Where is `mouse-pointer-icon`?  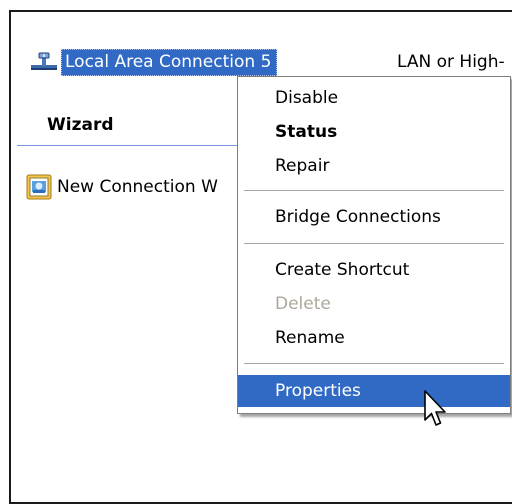
mouse-pointer-icon is located at coordinates (435, 408).